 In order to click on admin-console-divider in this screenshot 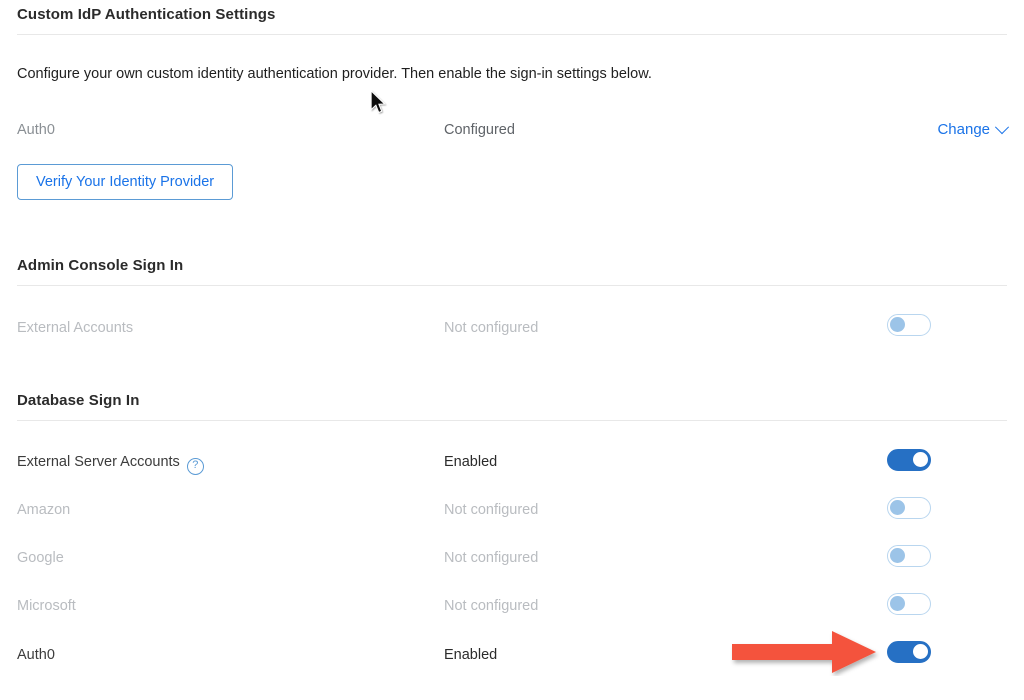, I will do `click(512, 285)`.